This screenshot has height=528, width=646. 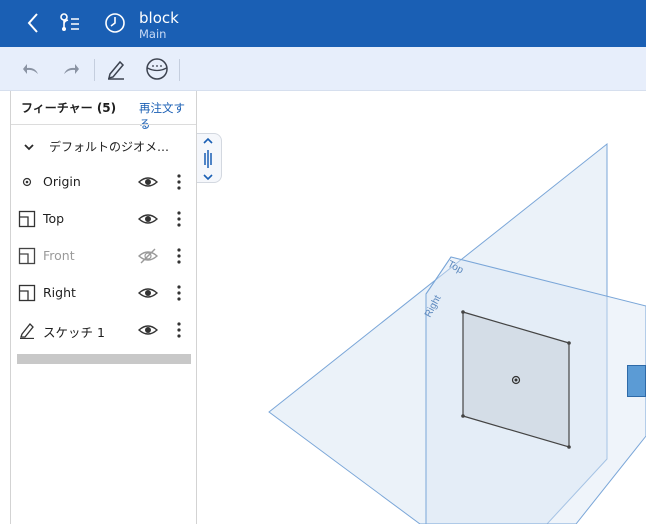 I want to click on redo-icon, so click(x=71, y=69).